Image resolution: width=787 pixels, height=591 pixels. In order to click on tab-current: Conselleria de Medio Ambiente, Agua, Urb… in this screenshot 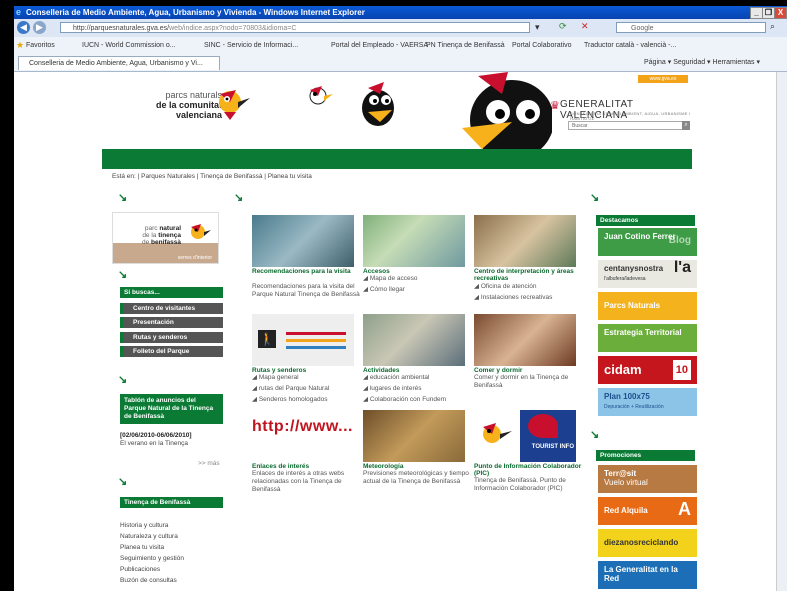, I will do `click(119, 63)`.